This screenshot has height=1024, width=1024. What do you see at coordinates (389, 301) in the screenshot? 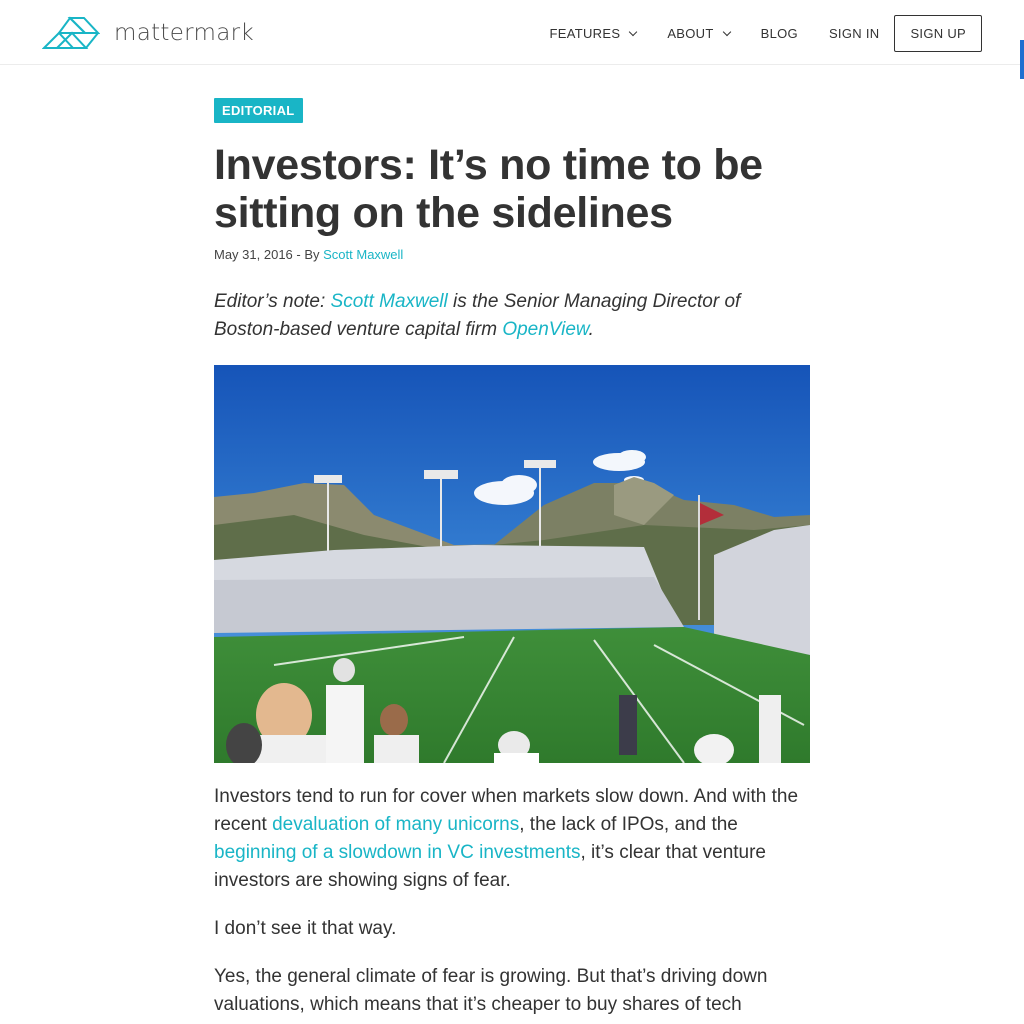
I see `editor-note-author-link: Scott Maxwell` at bounding box center [389, 301].